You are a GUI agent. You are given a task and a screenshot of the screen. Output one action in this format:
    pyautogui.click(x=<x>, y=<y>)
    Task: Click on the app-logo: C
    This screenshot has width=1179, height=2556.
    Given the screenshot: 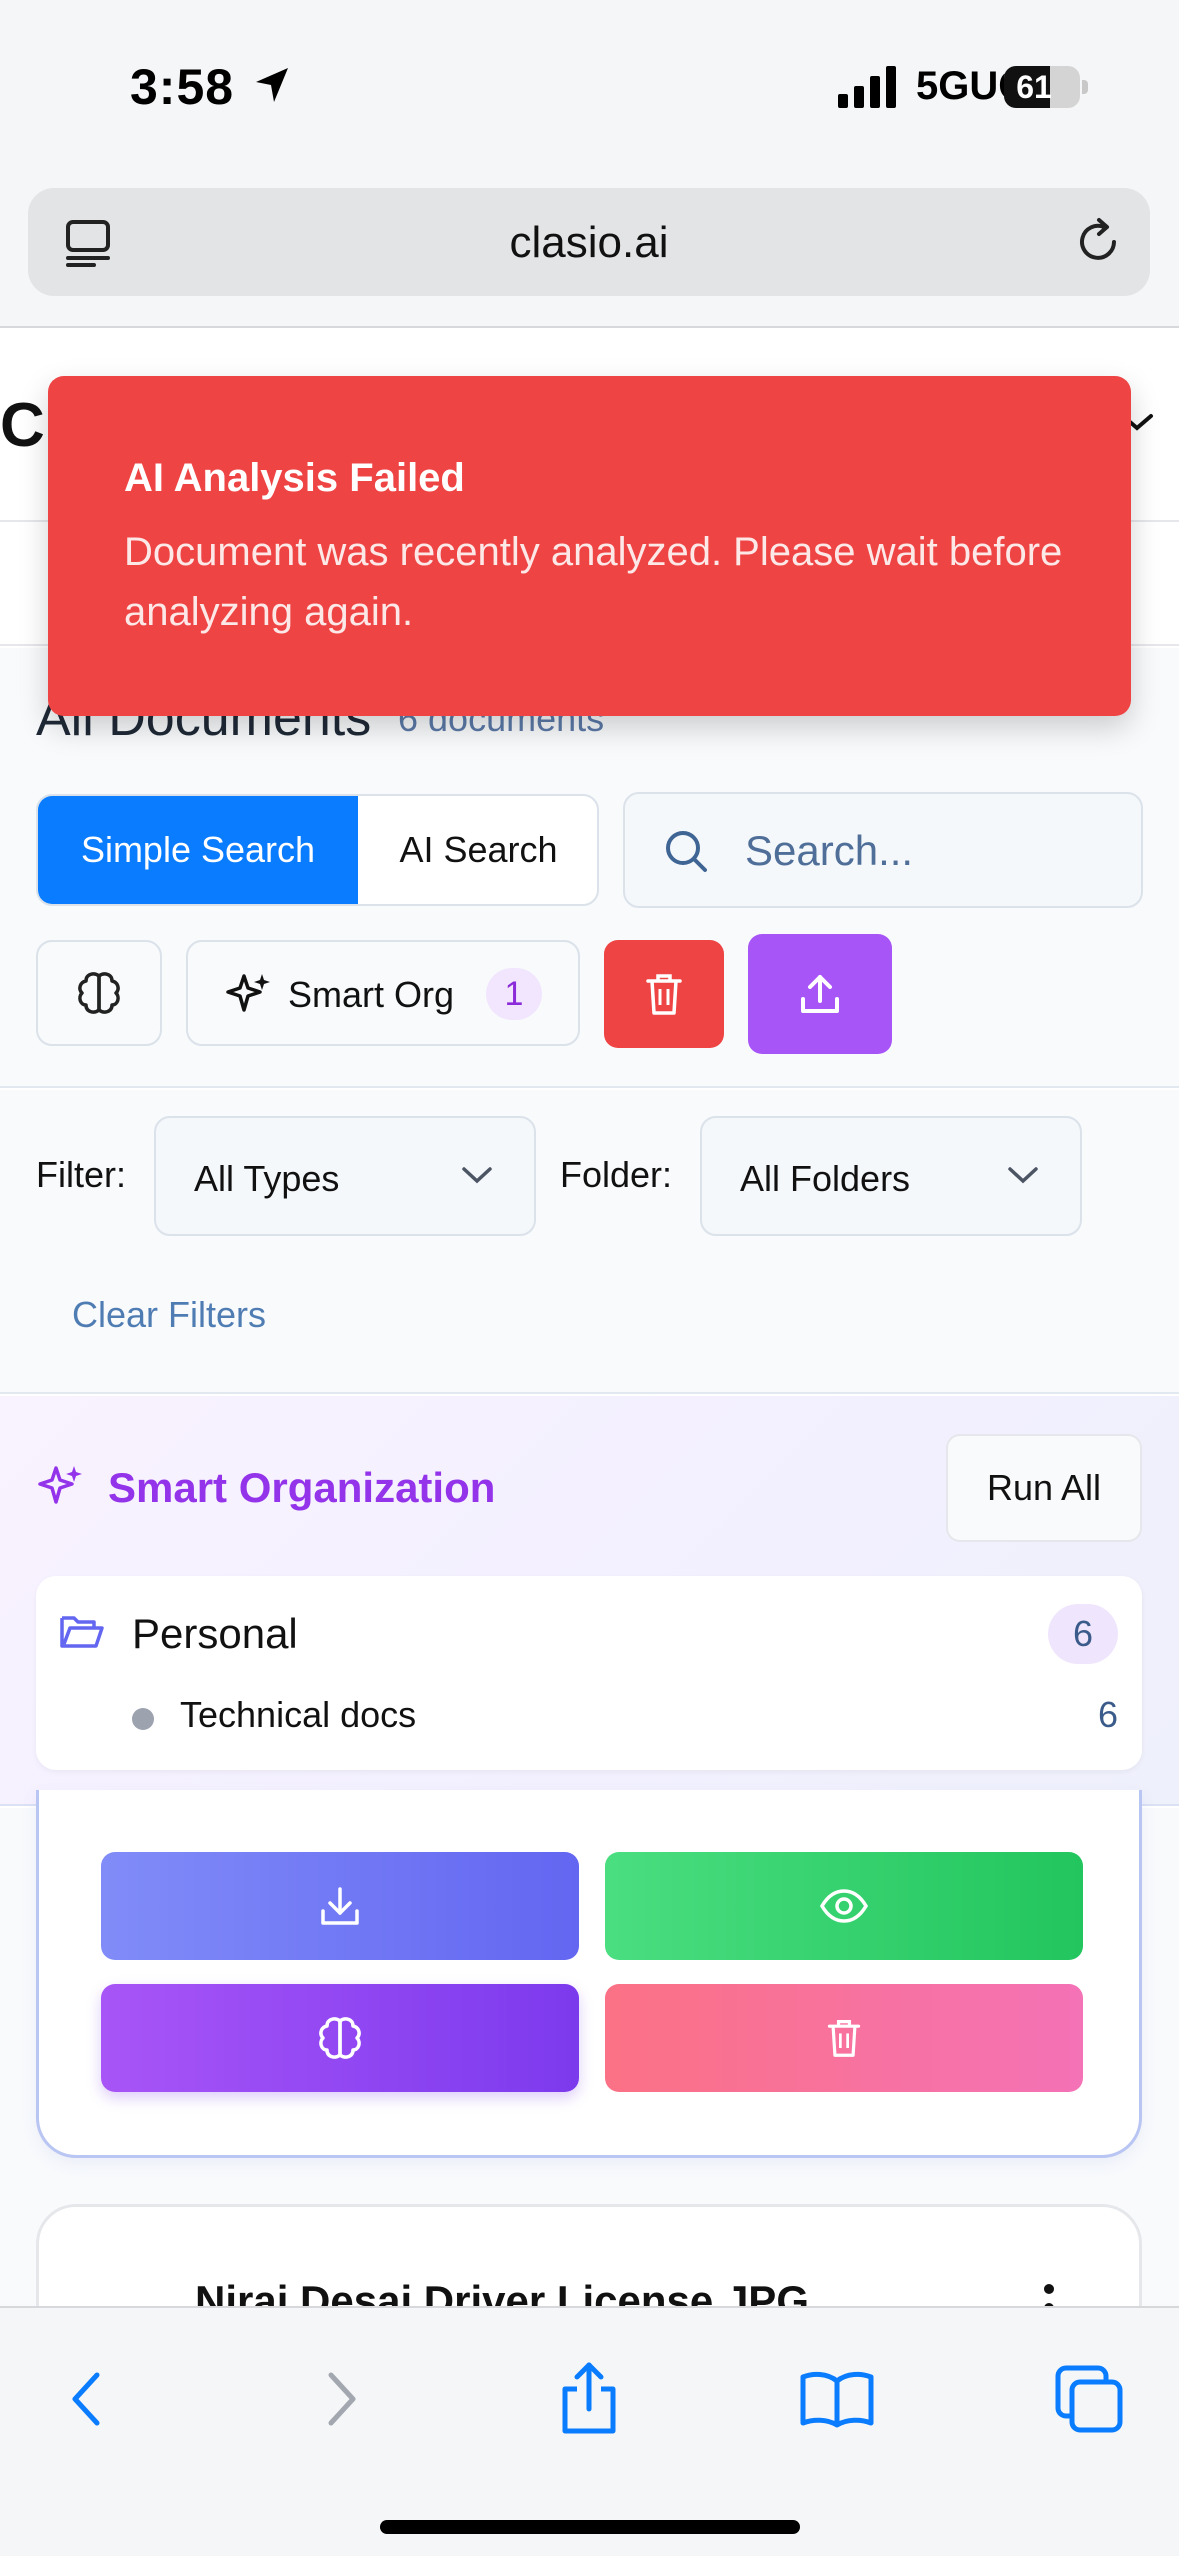 What is the action you would take?
    pyautogui.click(x=22, y=425)
    